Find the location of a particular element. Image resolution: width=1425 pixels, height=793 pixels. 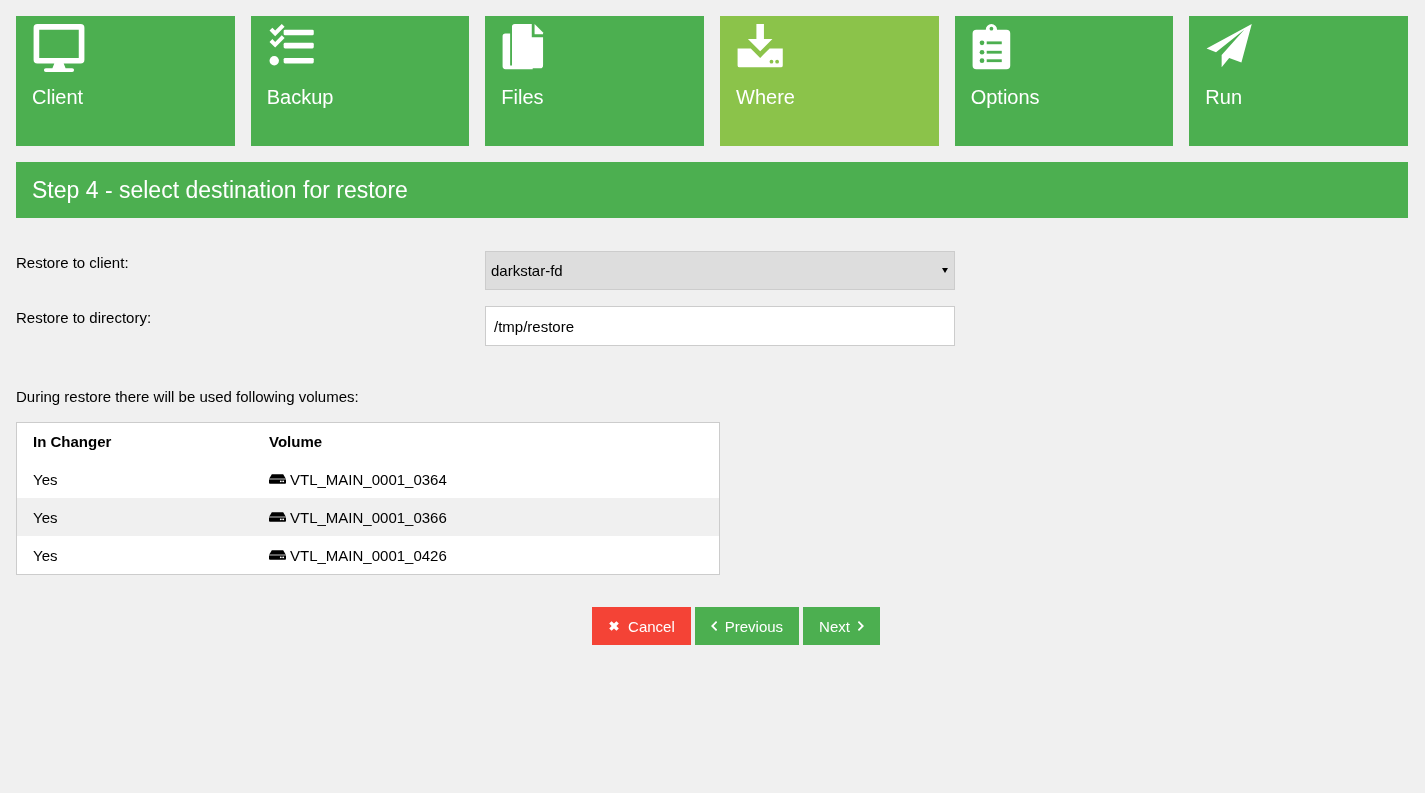

step-tile: Files is located at coordinates (594, 81).